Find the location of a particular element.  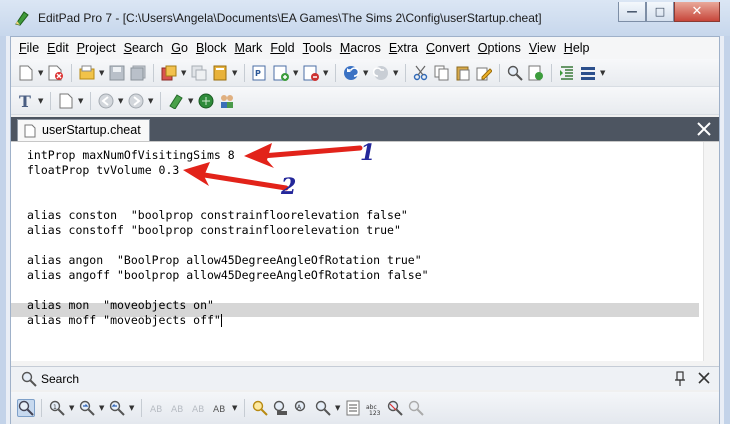

search-panel-title: Search is located at coordinates (60, 379).